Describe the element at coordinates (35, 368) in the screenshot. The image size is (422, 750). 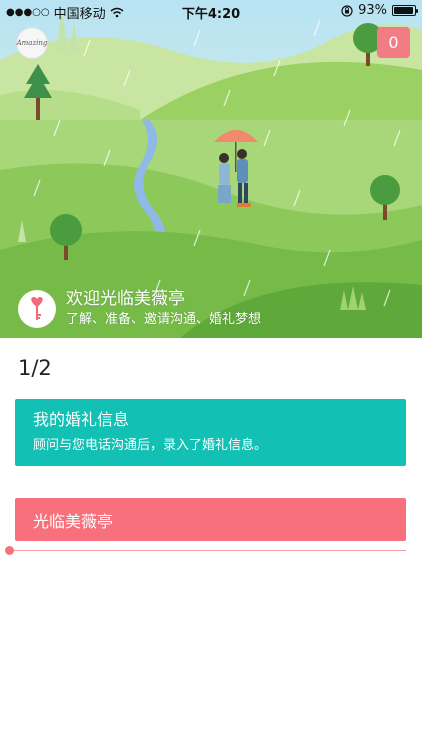
I see `page-indicator: 1/2` at that location.